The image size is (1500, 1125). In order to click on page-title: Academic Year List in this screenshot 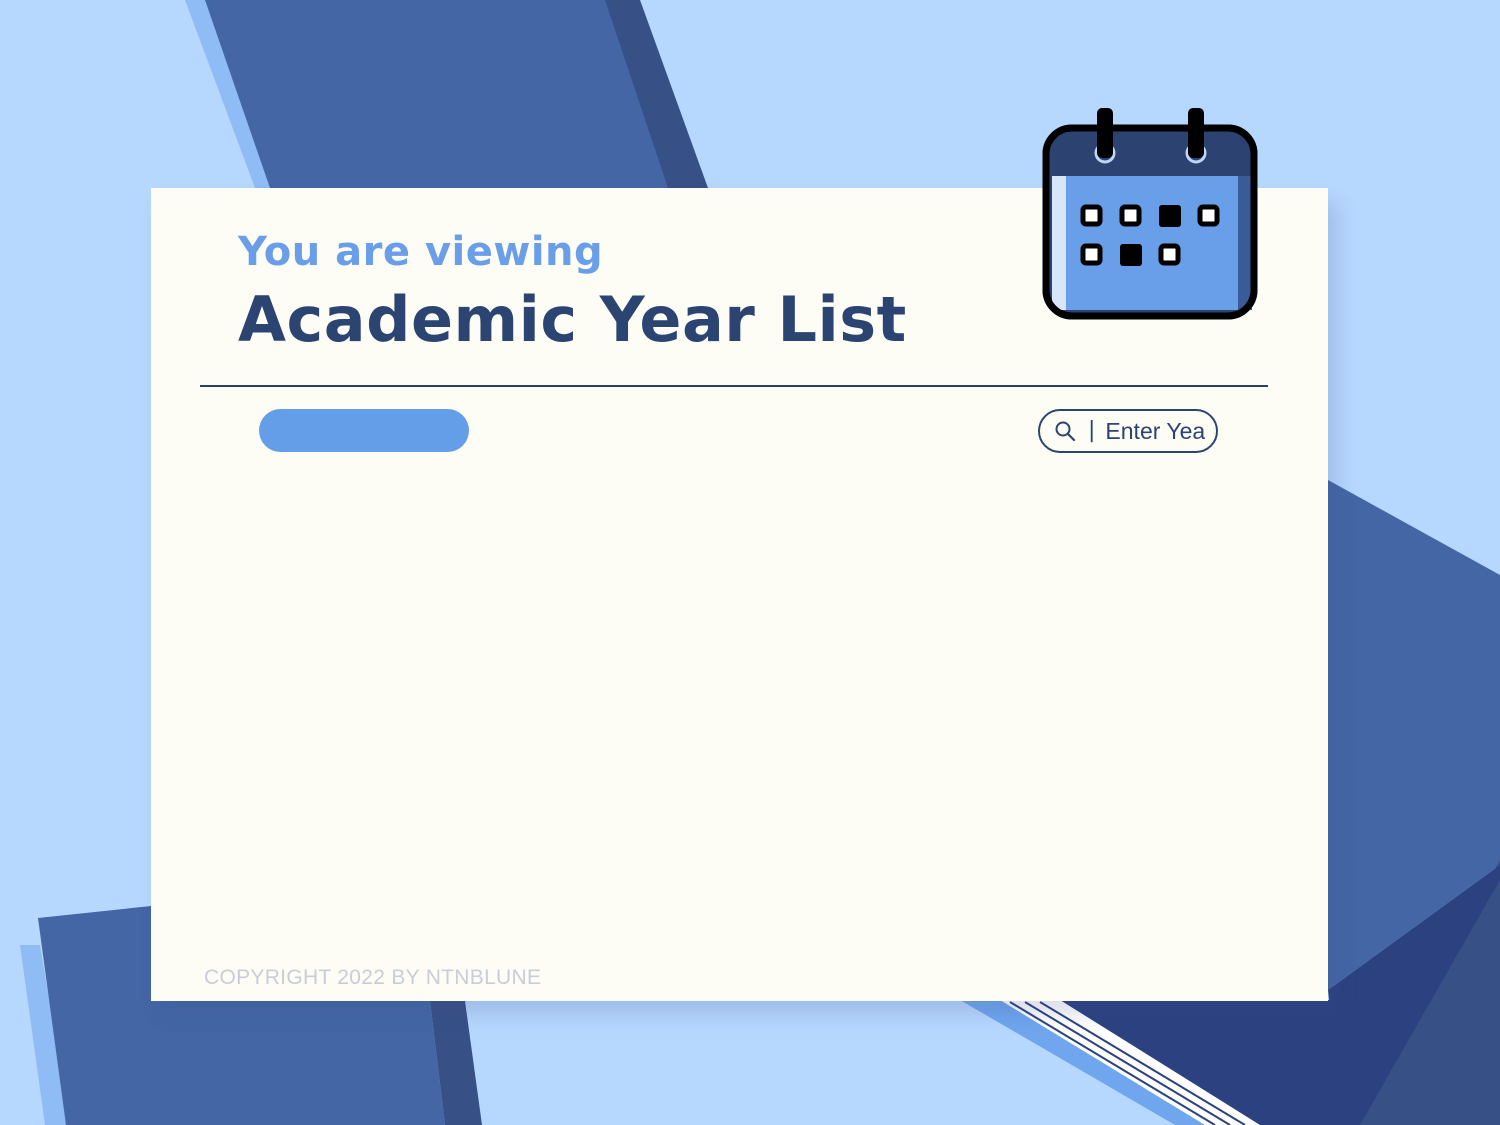, I will do `click(572, 319)`.